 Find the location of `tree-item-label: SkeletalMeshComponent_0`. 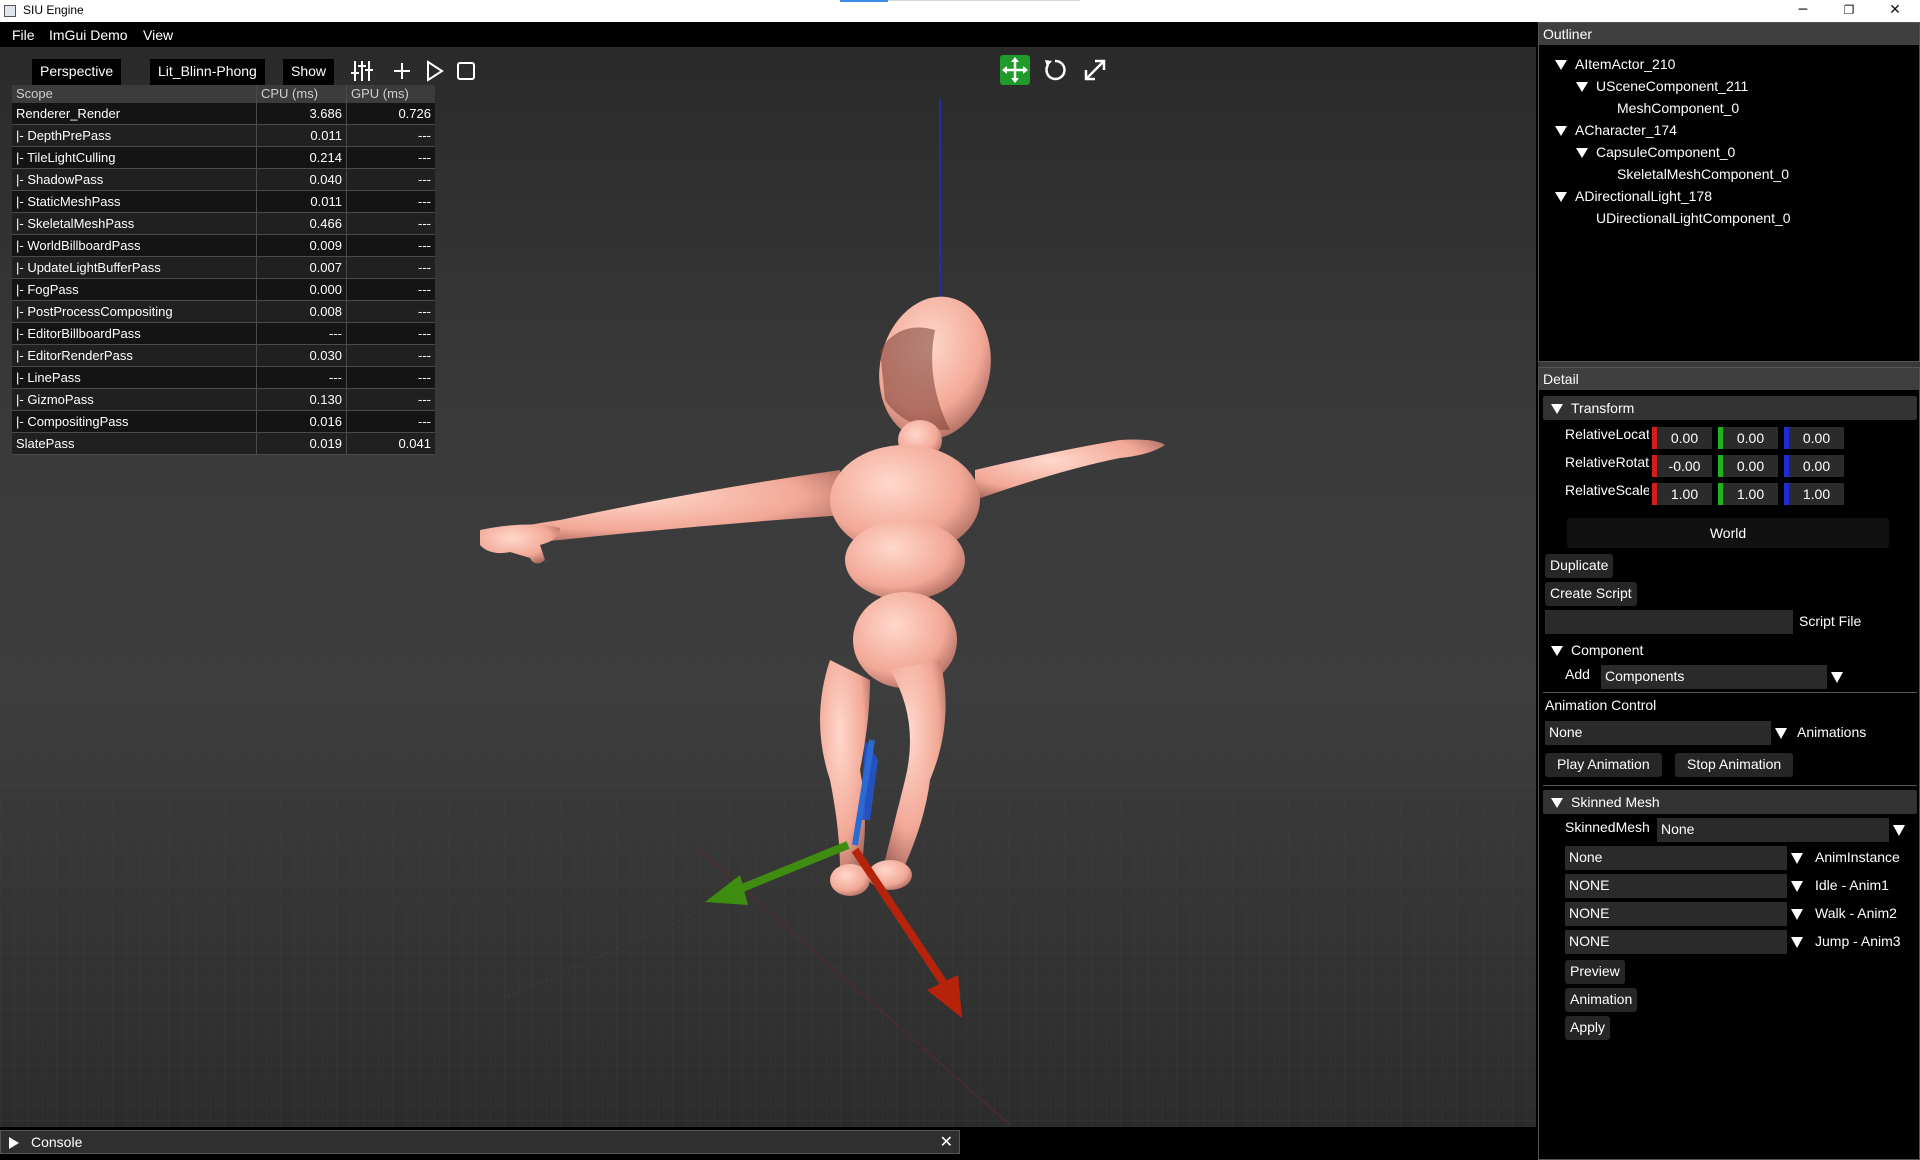

tree-item-label: SkeletalMeshComponent_0 is located at coordinates (1703, 174).